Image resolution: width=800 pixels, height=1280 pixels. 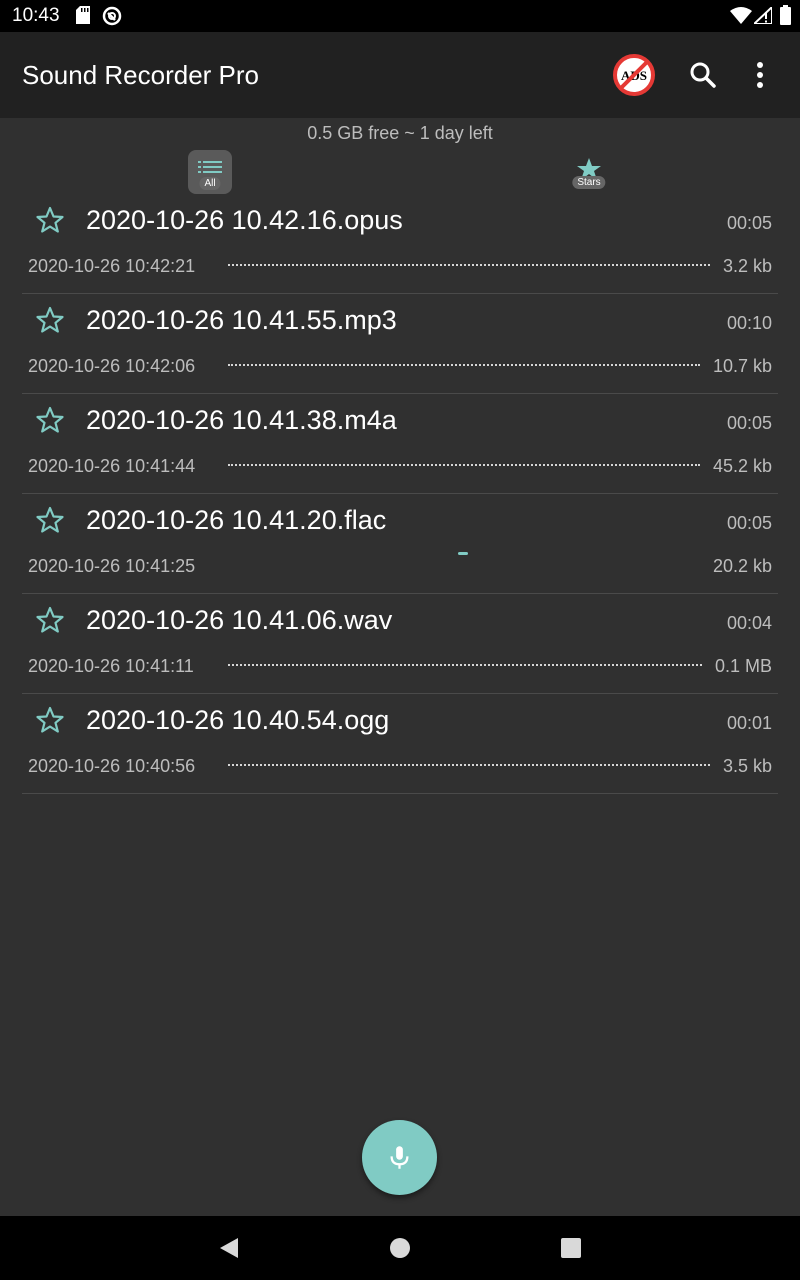 What do you see at coordinates (112, 18) in the screenshot?
I see `sync-icon` at bounding box center [112, 18].